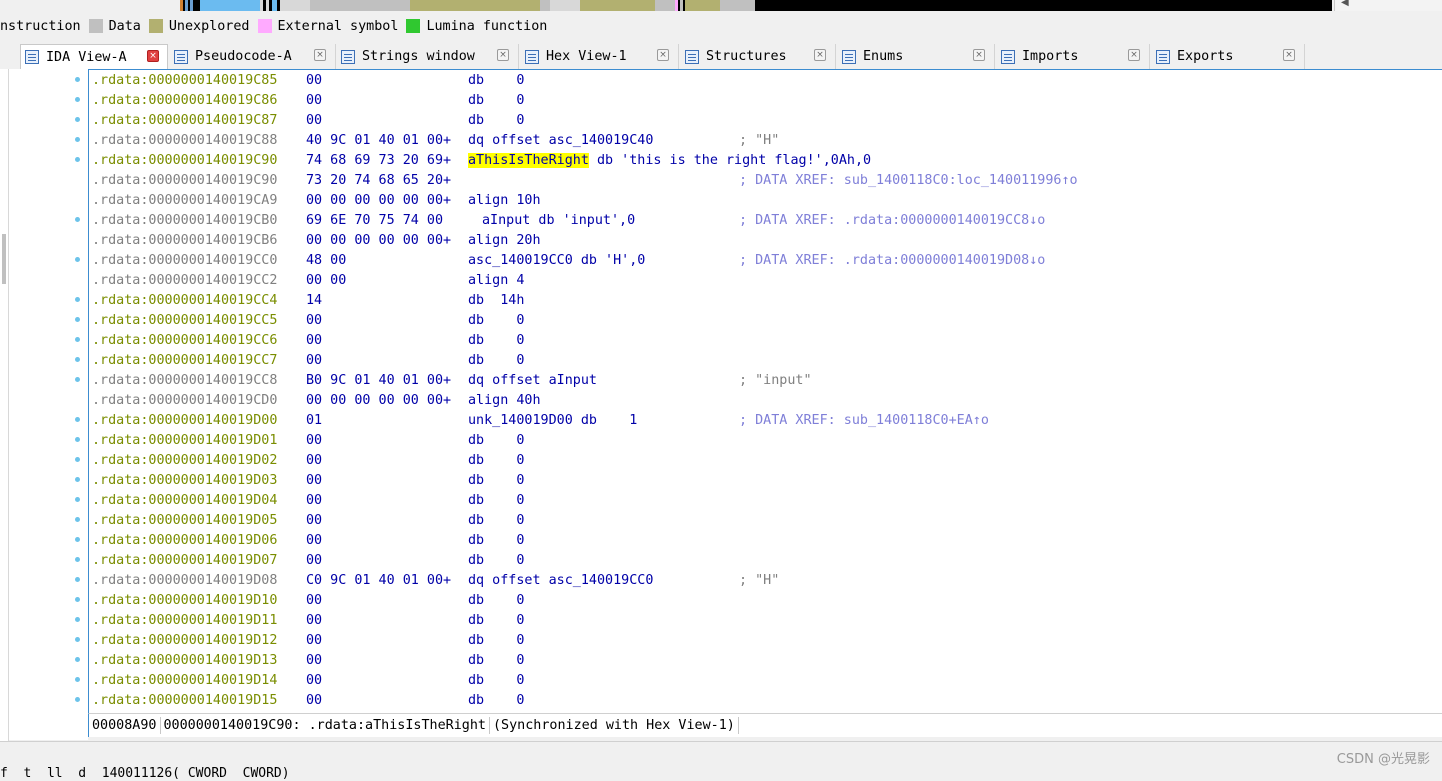  Describe the element at coordinates (600, 56) in the screenshot. I see `tab-hex-view-1: Hex View-1 ×` at that location.